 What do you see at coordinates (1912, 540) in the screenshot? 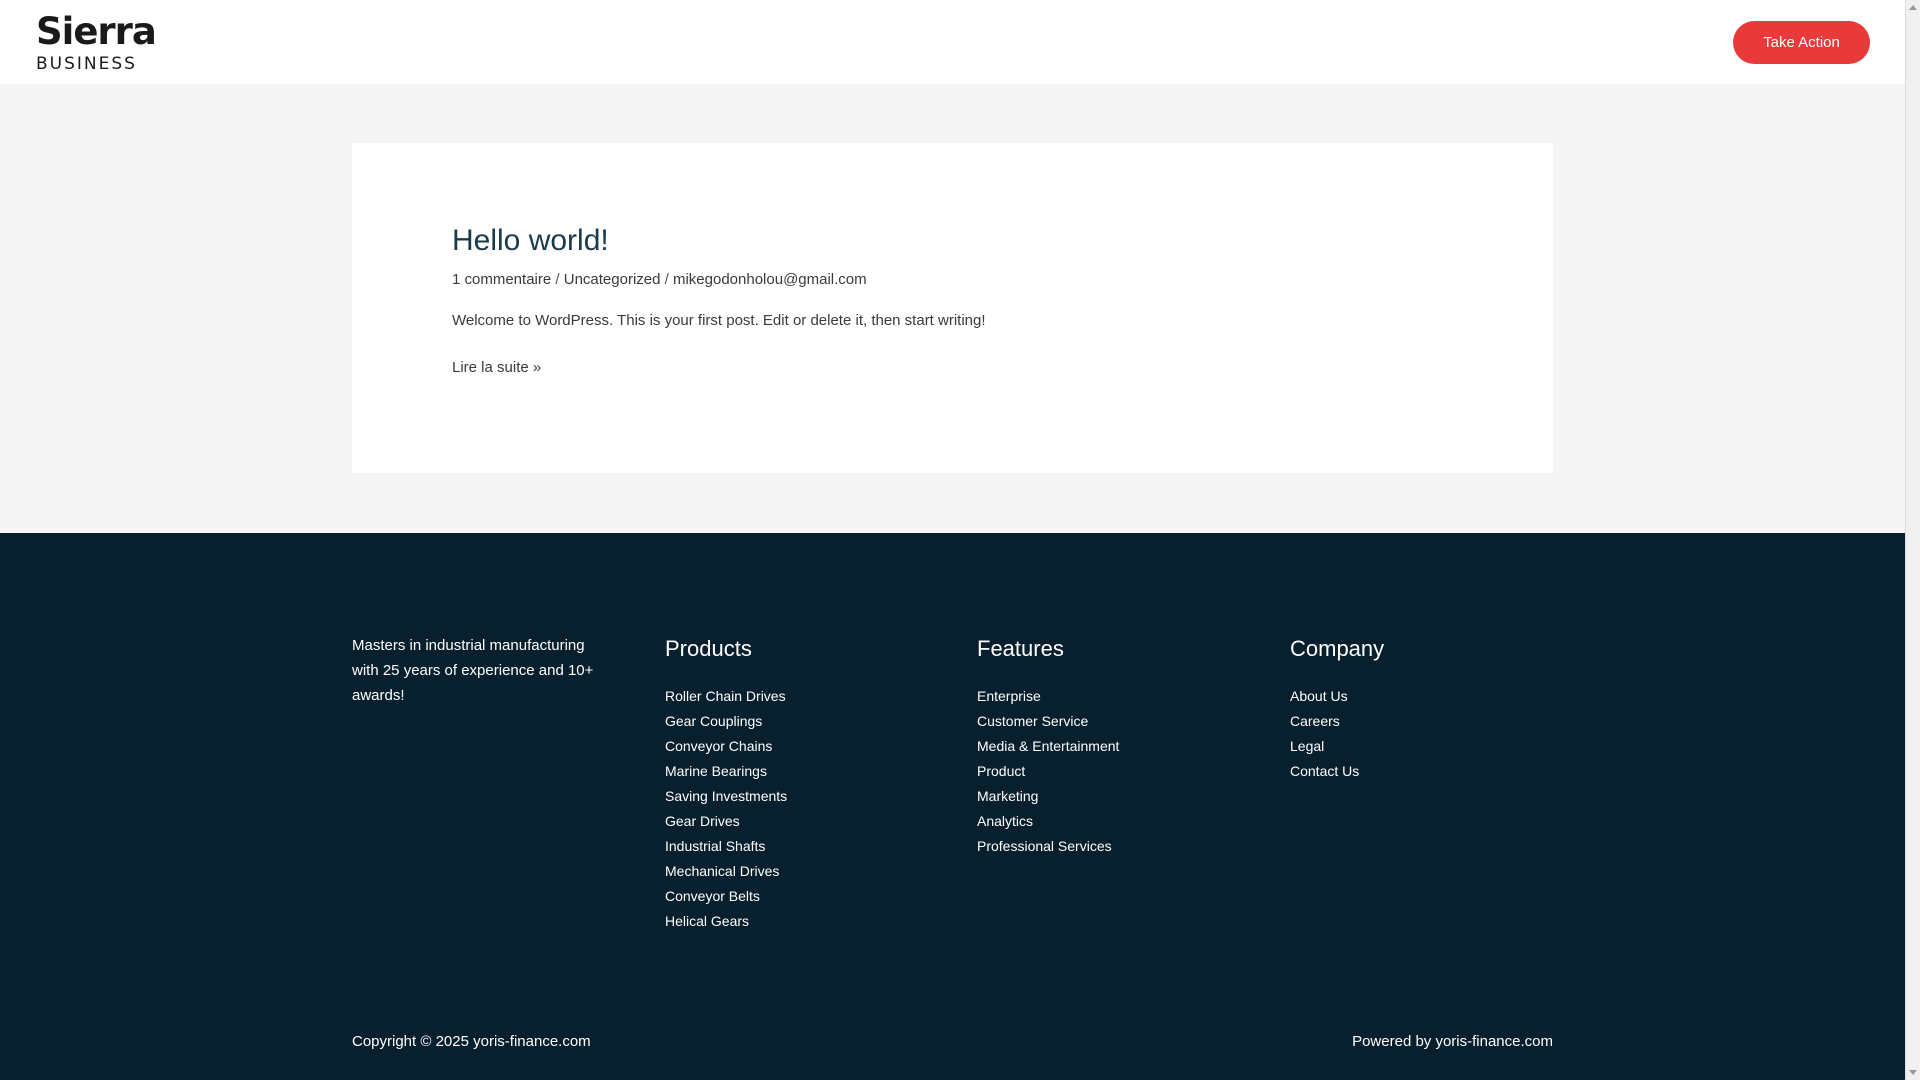
I see `vertical-scrollbar` at bounding box center [1912, 540].